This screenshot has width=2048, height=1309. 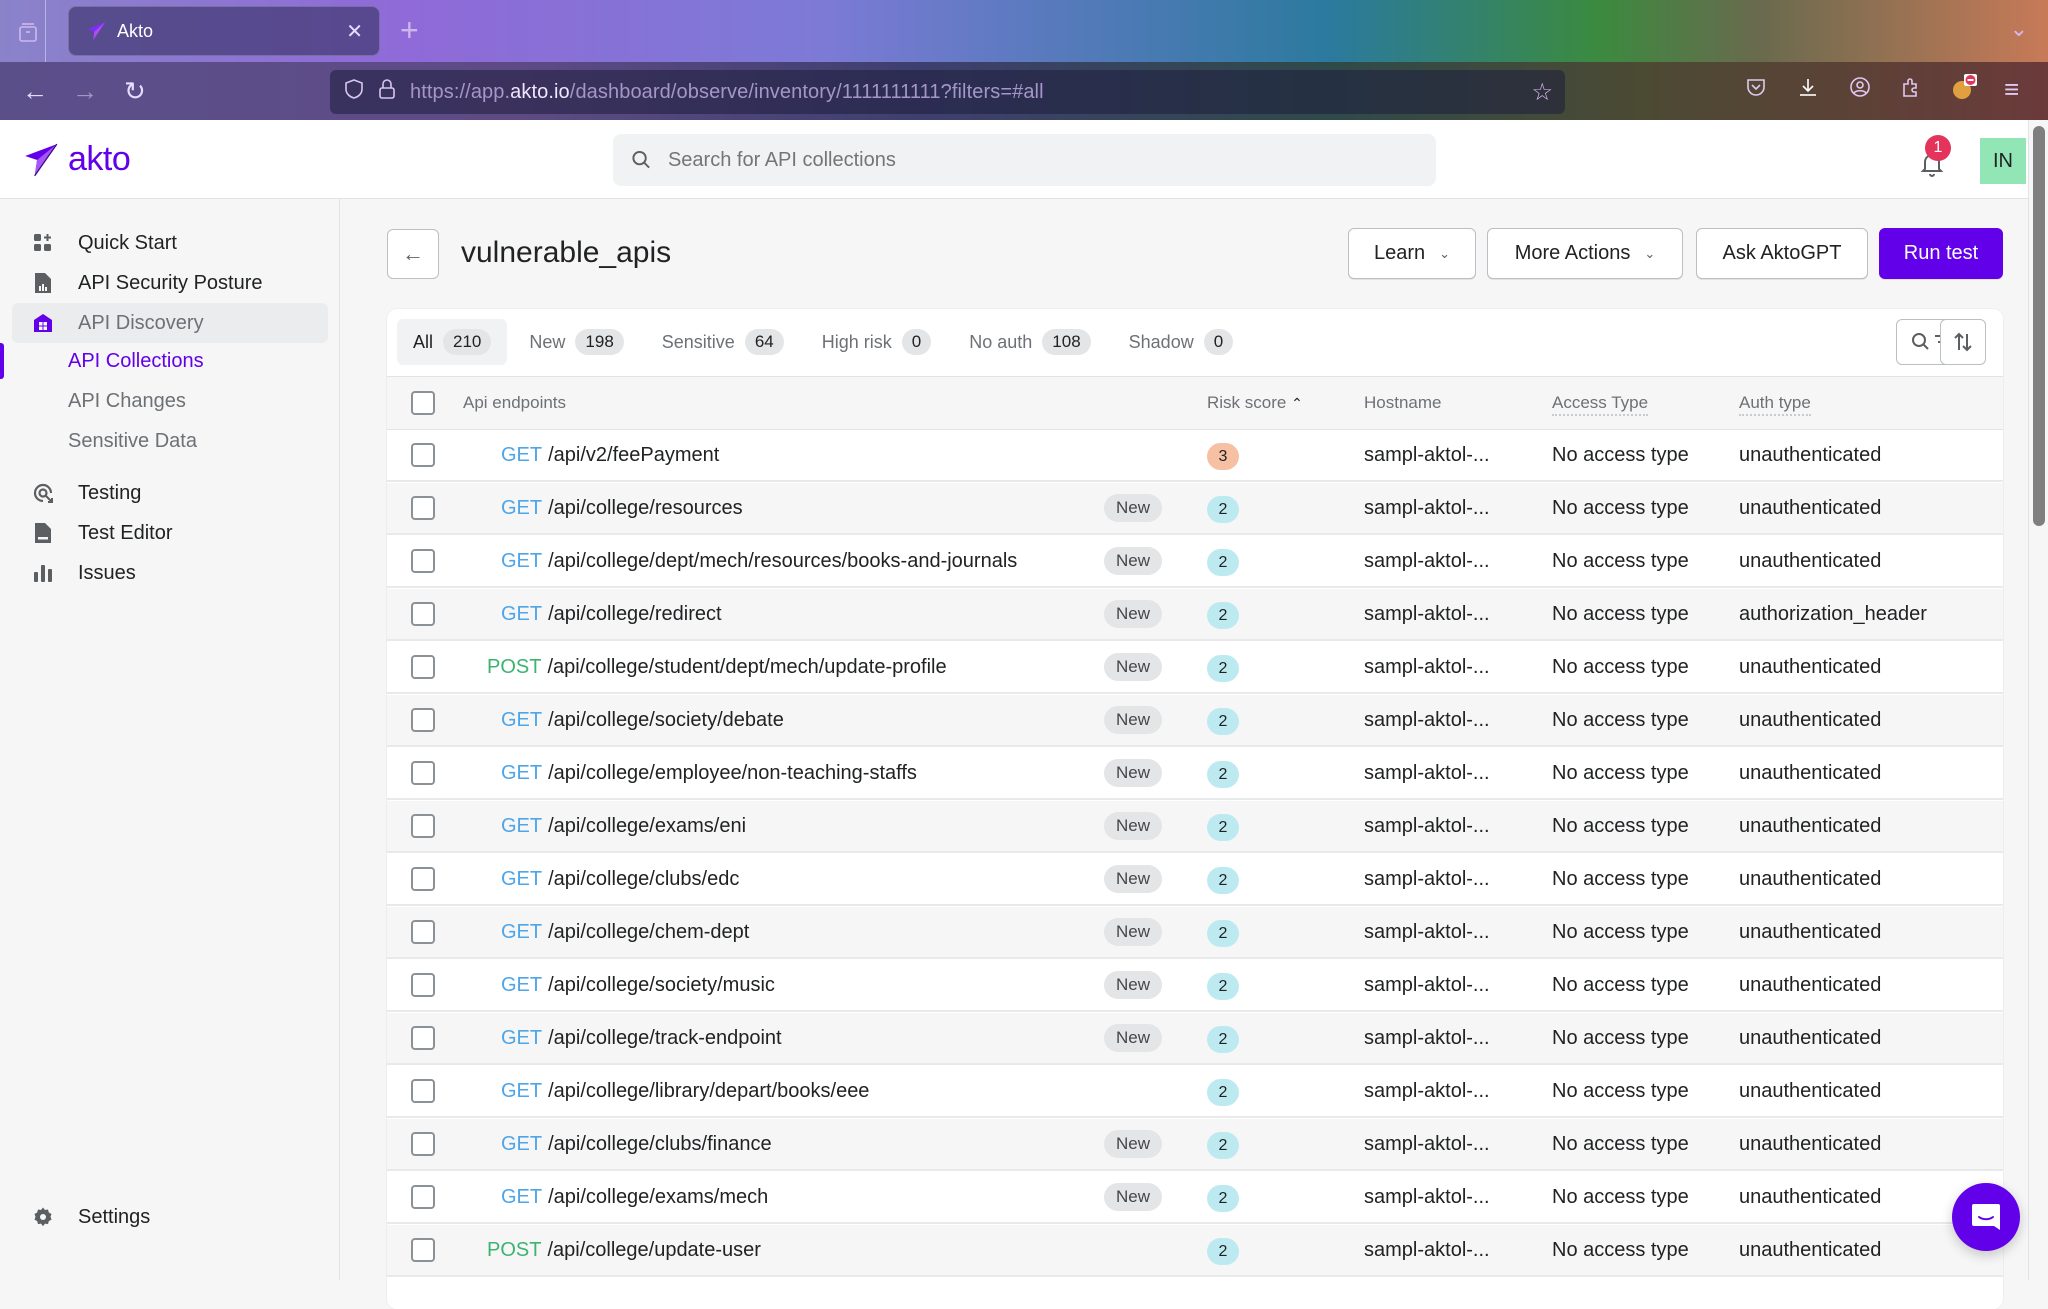 What do you see at coordinates (1911, 90) in the screenshot?
I see `extensions-icon` at bounding box center [1911, 90].